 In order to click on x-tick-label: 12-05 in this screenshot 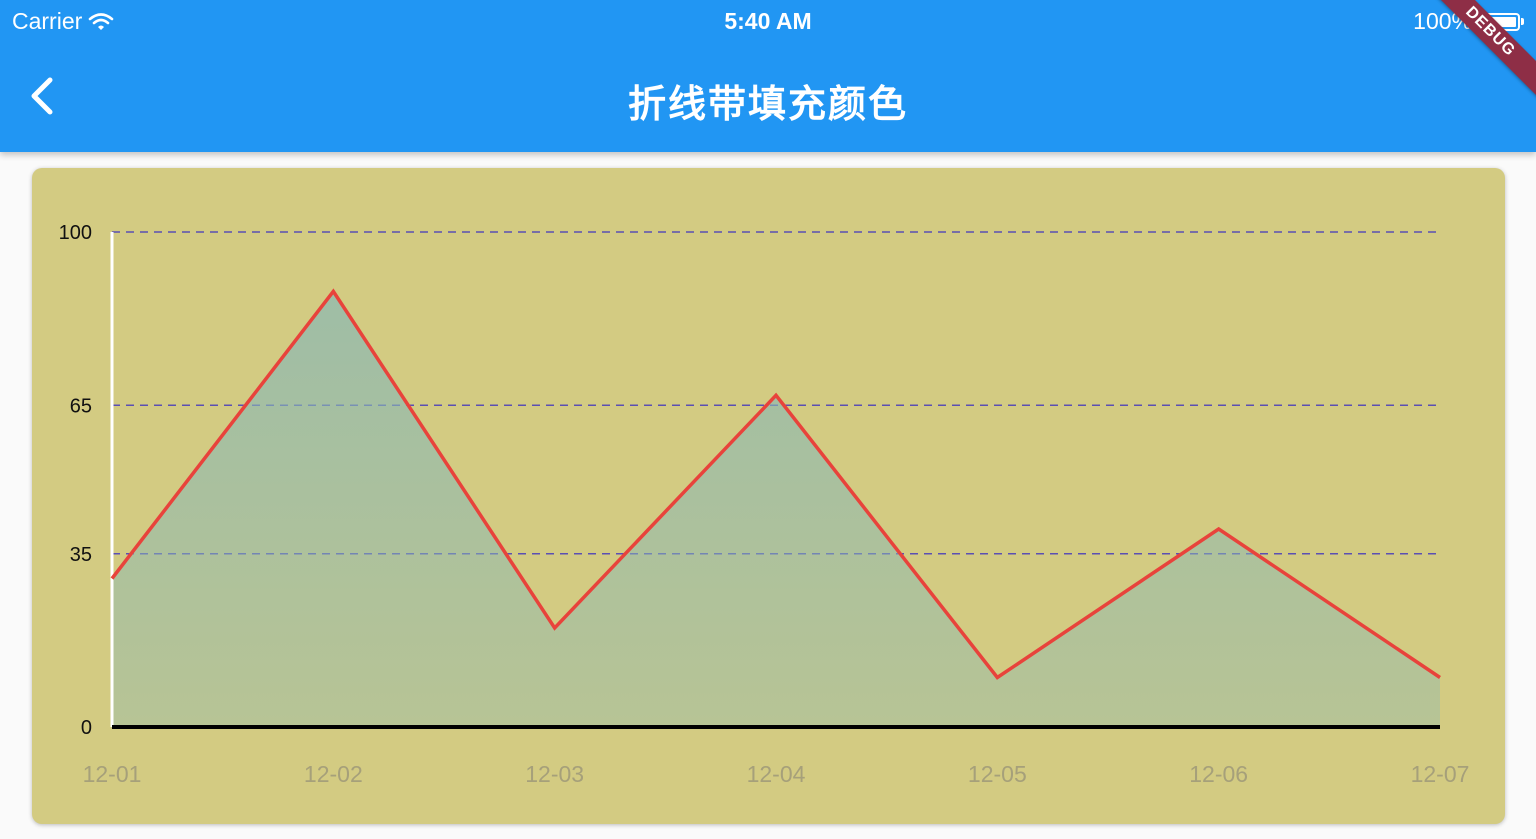, I will do `click(997, 774)`.